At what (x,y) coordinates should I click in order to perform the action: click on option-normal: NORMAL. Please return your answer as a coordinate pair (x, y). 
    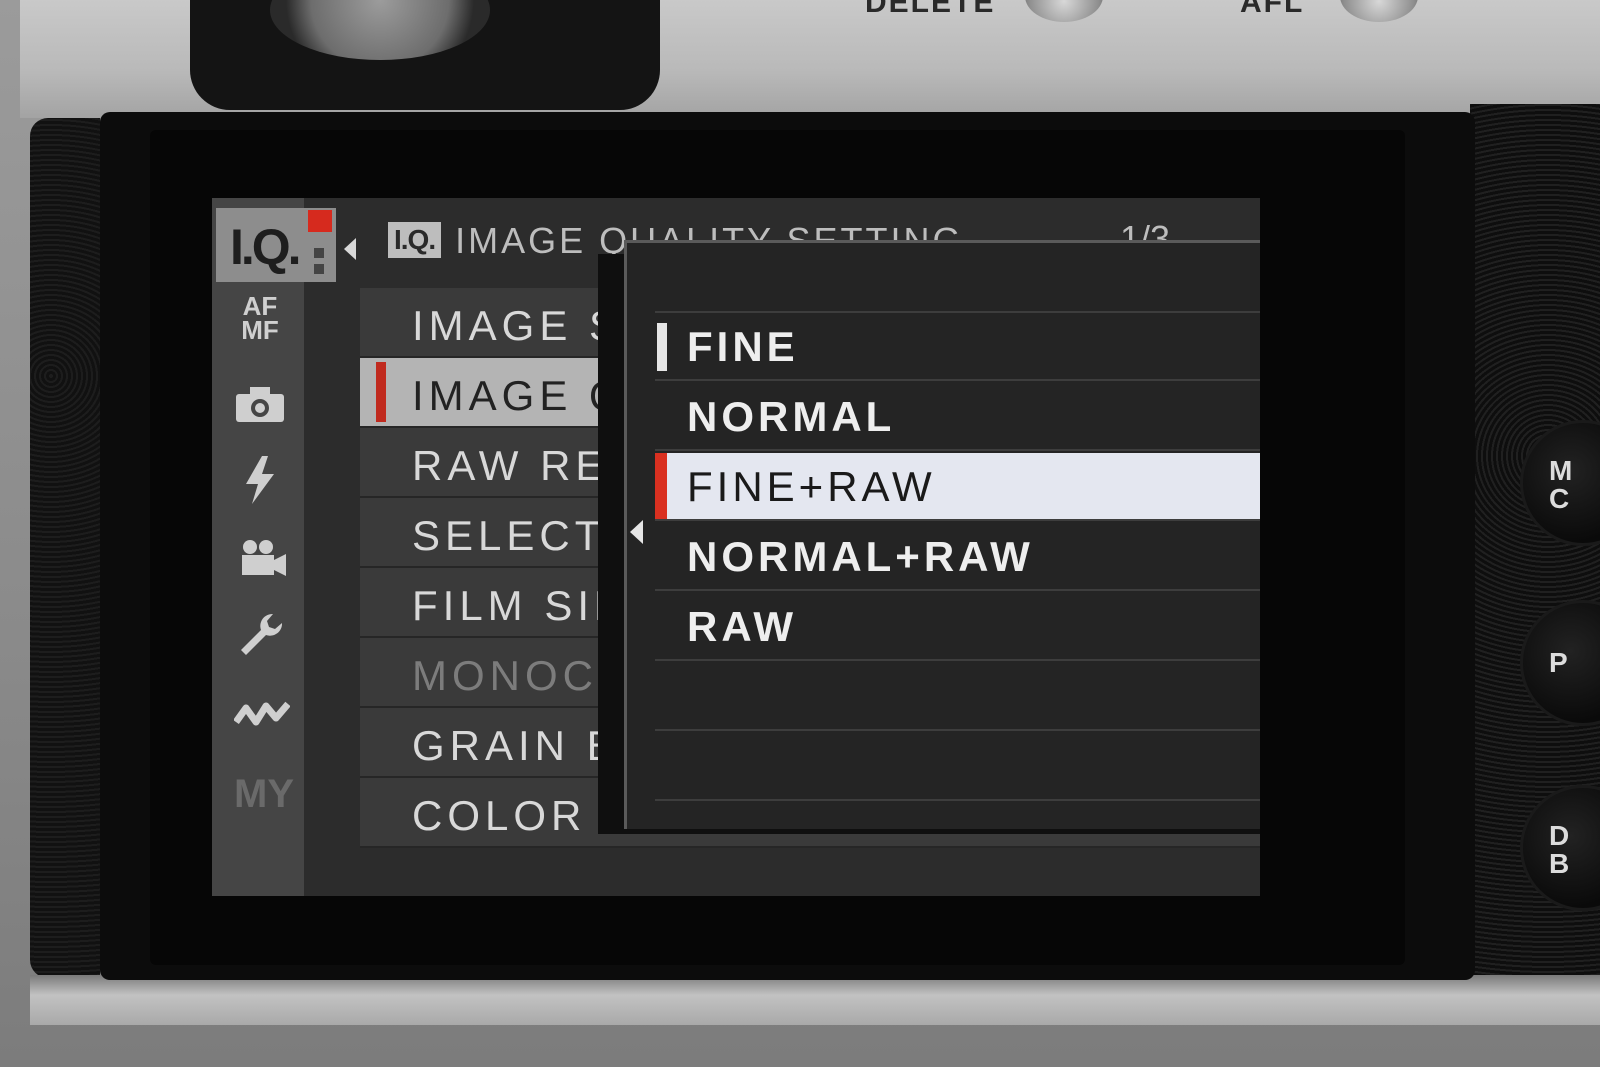
    Looking at the image, I should click on (957, 417).